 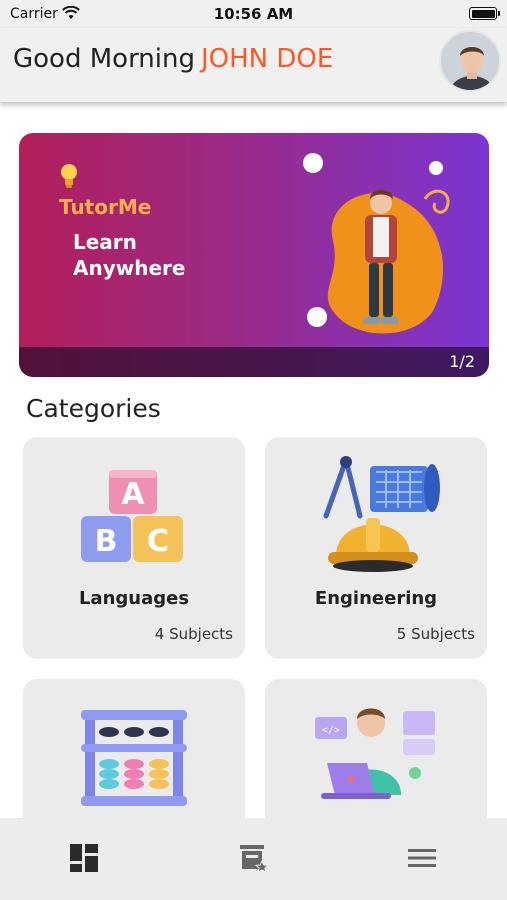 I want to click on dashboard-icon, so click(x=84, y=860).